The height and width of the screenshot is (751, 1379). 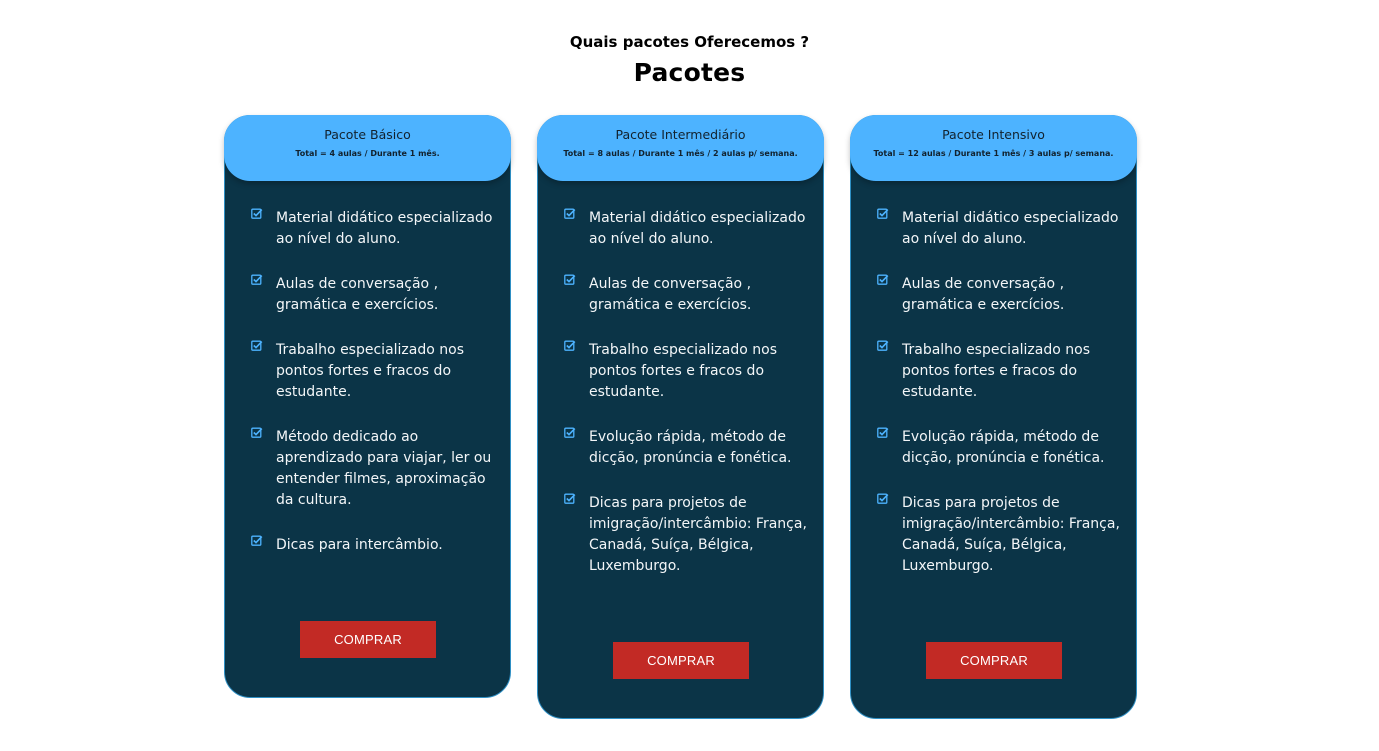 I want to click on section-subtitle: Quais pacotes Oferecemos ?, so click(x=689, y=42).